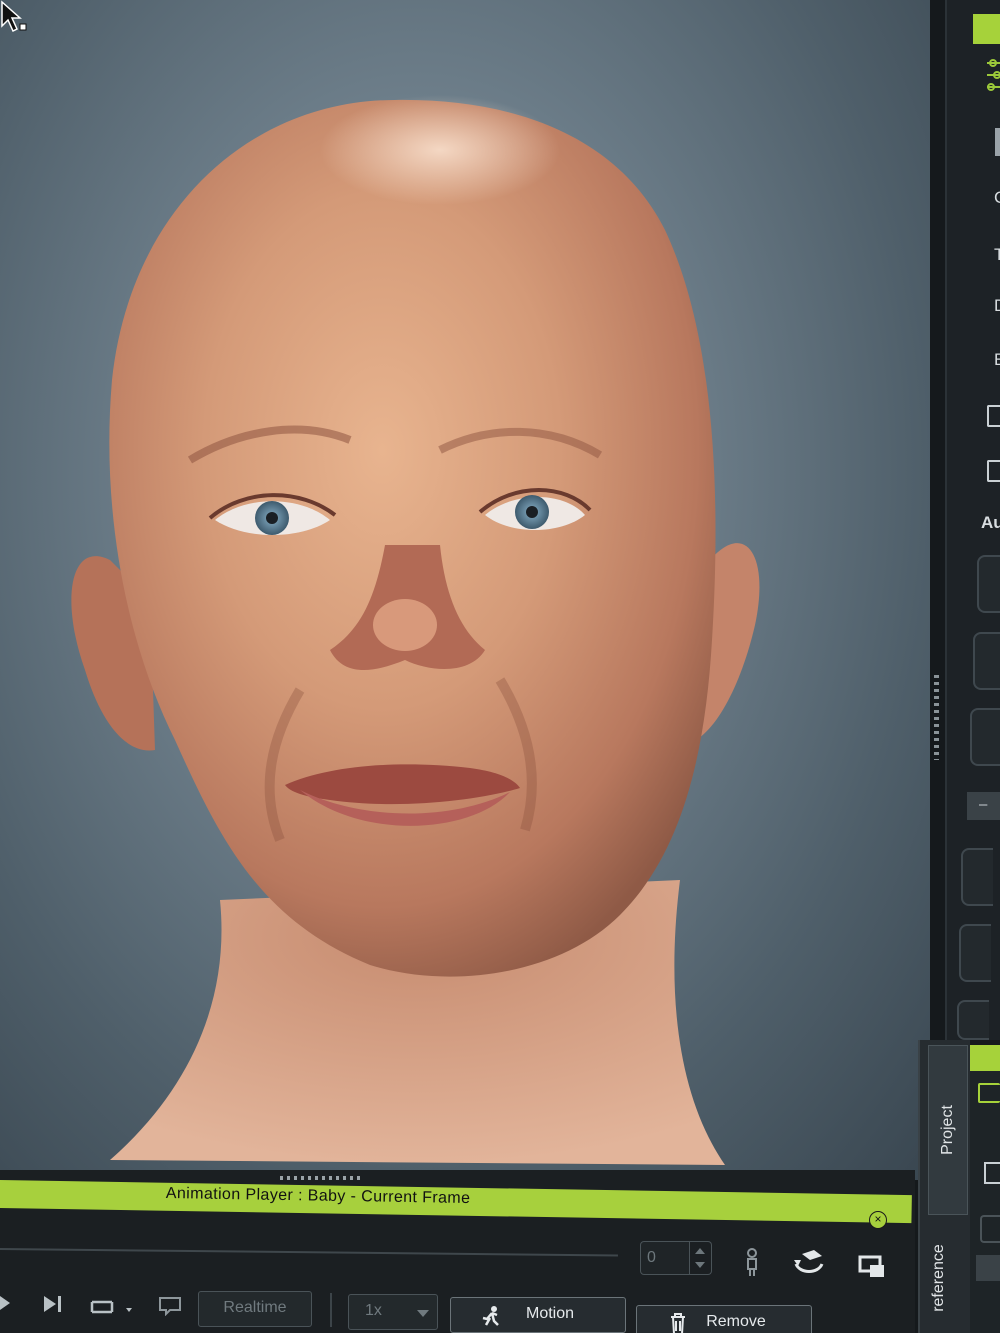 The image size is (1000, 1333). I want to click on toolbar-separator, so click(331, 1310).